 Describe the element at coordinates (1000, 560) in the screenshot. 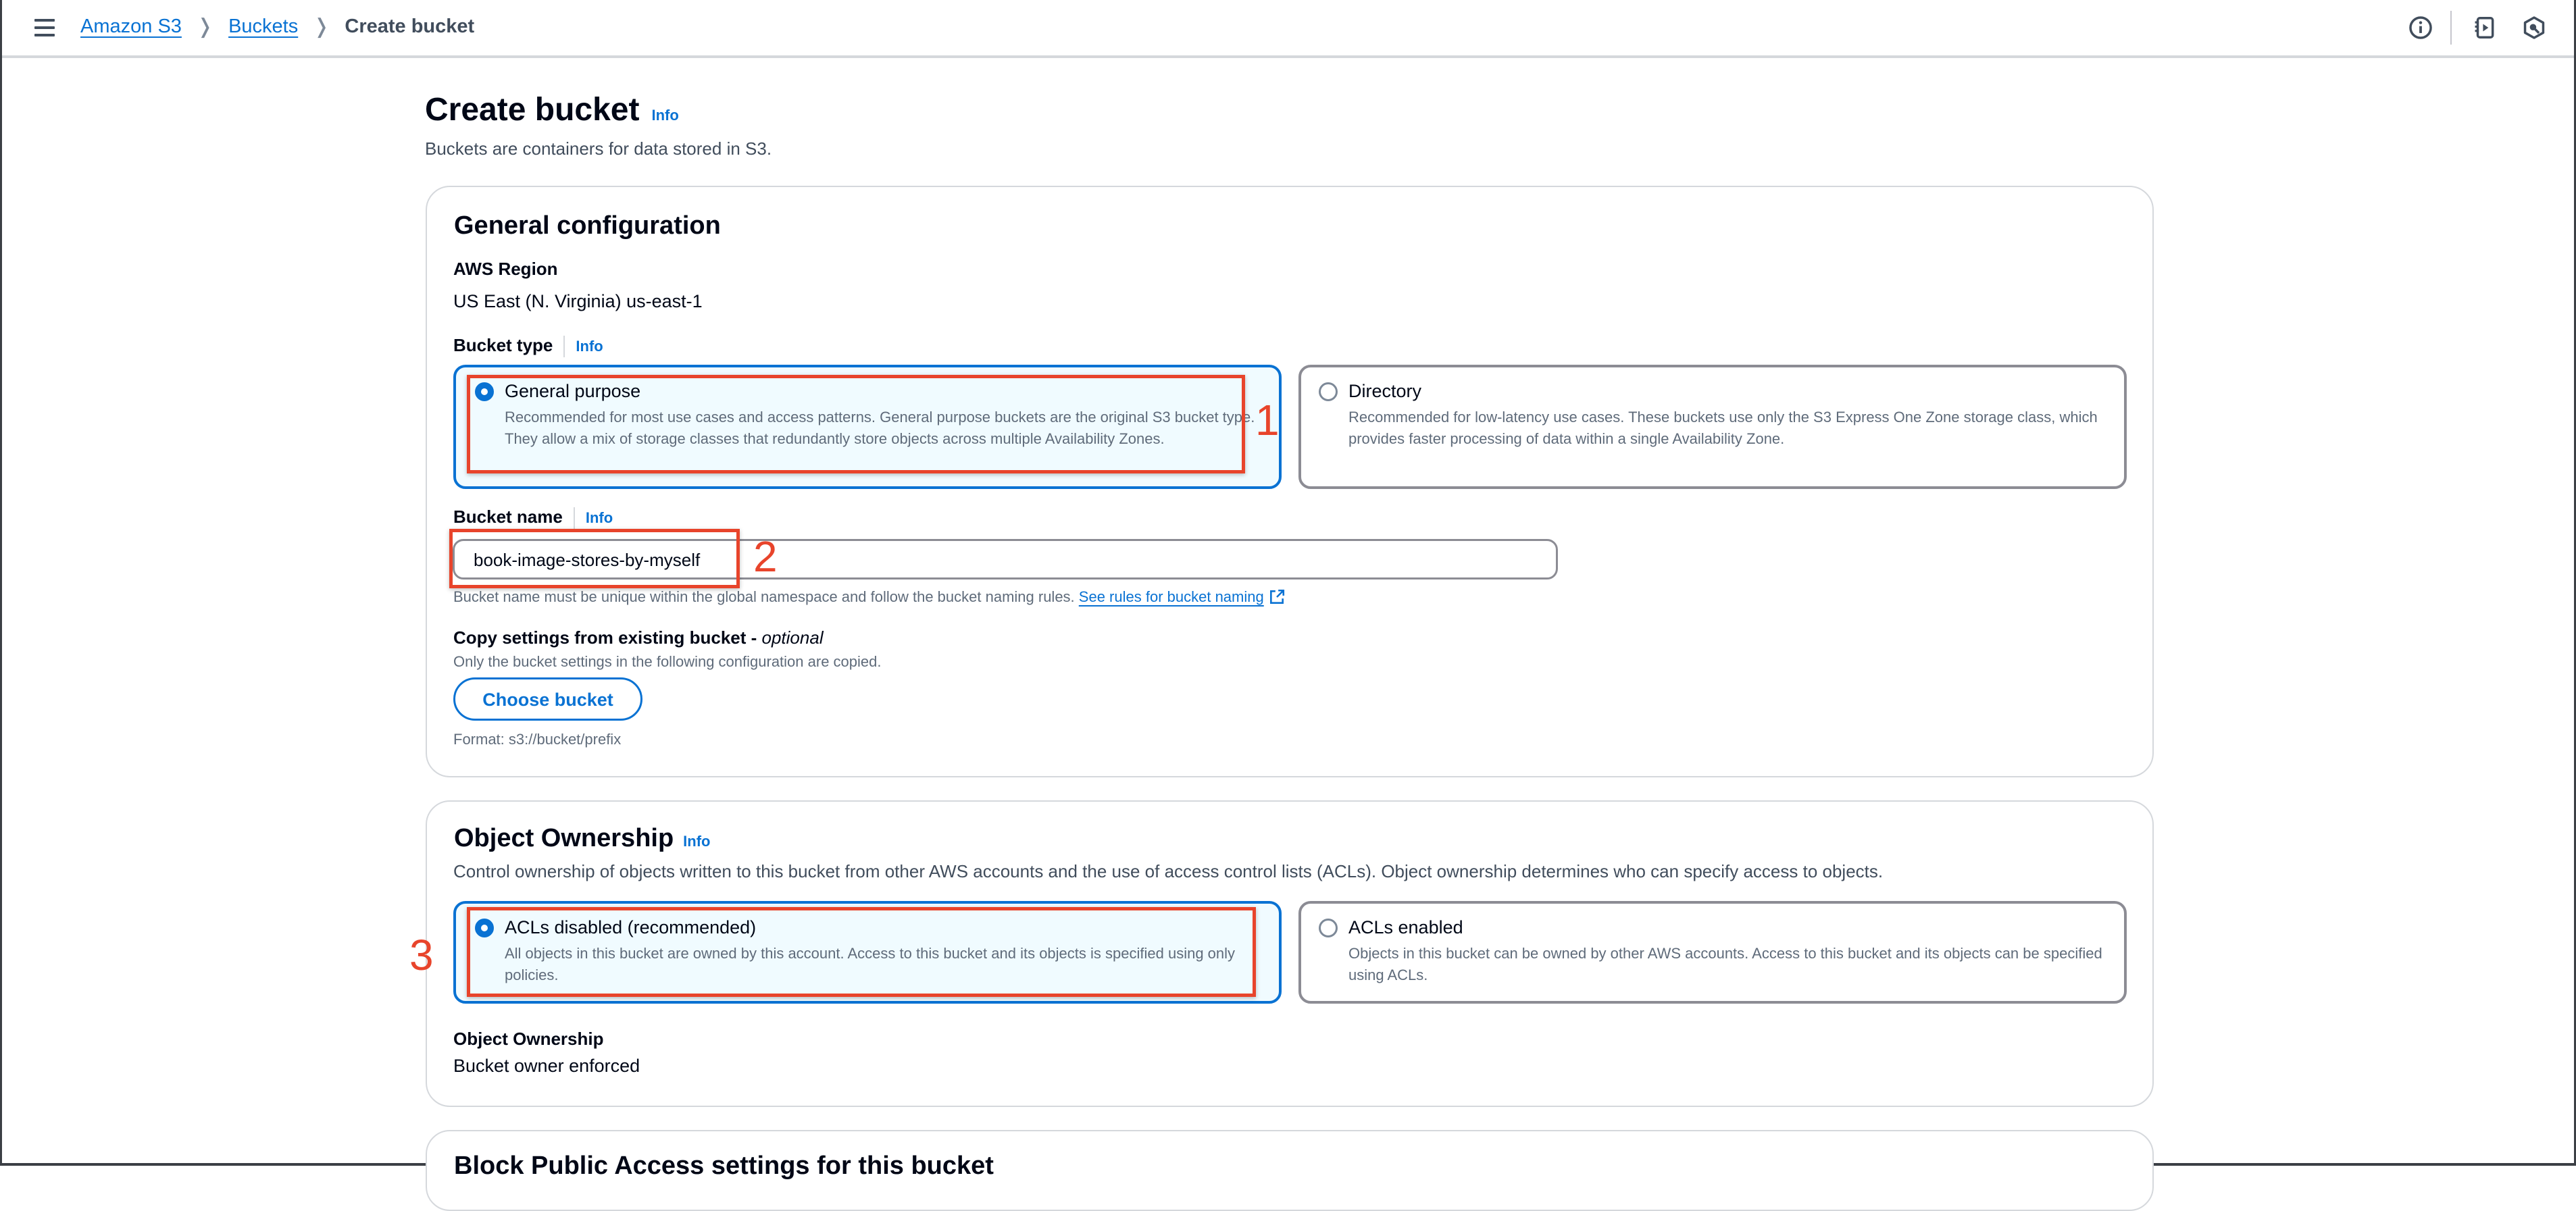

I see `bucket-name-input` at that location.